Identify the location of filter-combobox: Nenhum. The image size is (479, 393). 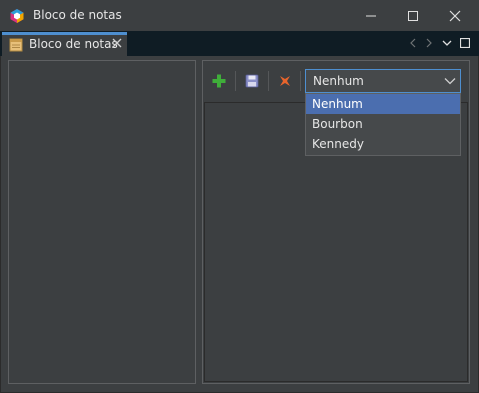
(383, 81).